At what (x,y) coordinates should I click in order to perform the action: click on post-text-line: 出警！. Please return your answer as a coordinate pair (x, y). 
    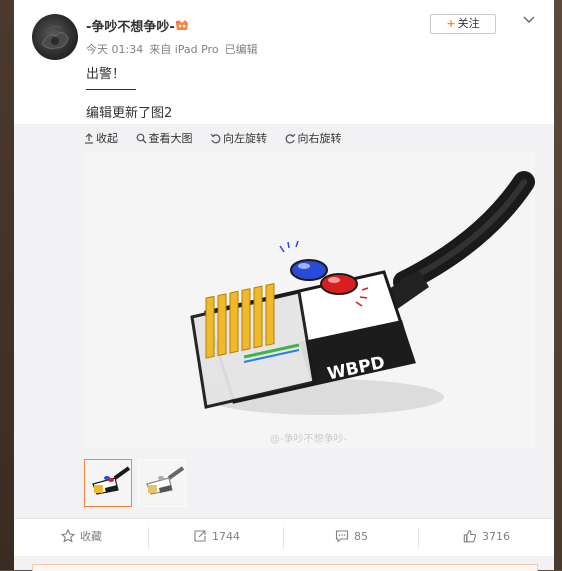
    Looking at the image, I should click on (106, 74).